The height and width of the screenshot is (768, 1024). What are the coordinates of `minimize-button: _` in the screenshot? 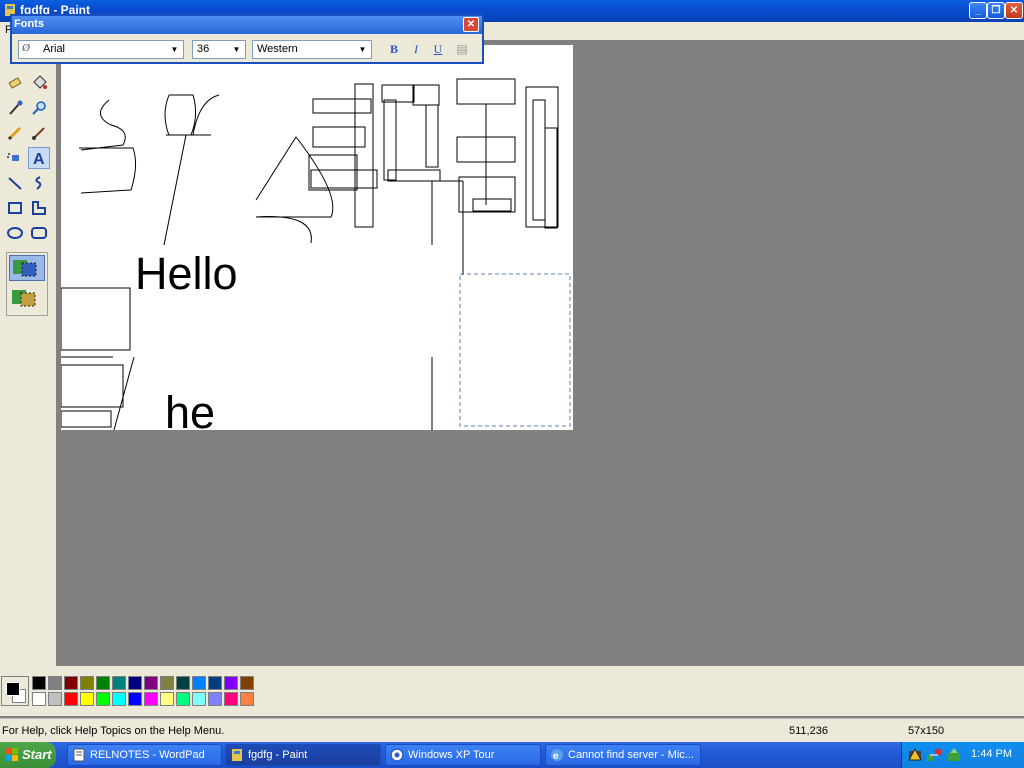 It's located at (978, 10).